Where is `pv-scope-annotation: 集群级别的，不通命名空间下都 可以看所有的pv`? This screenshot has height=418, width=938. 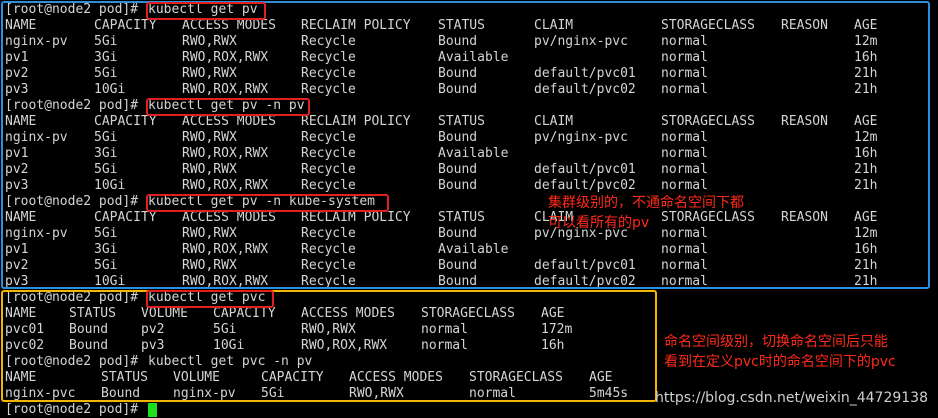 pv-scope-annotation: 集群级别的，不通命名空间下都 可以看所有的pv is located at coordinates (646, 213).